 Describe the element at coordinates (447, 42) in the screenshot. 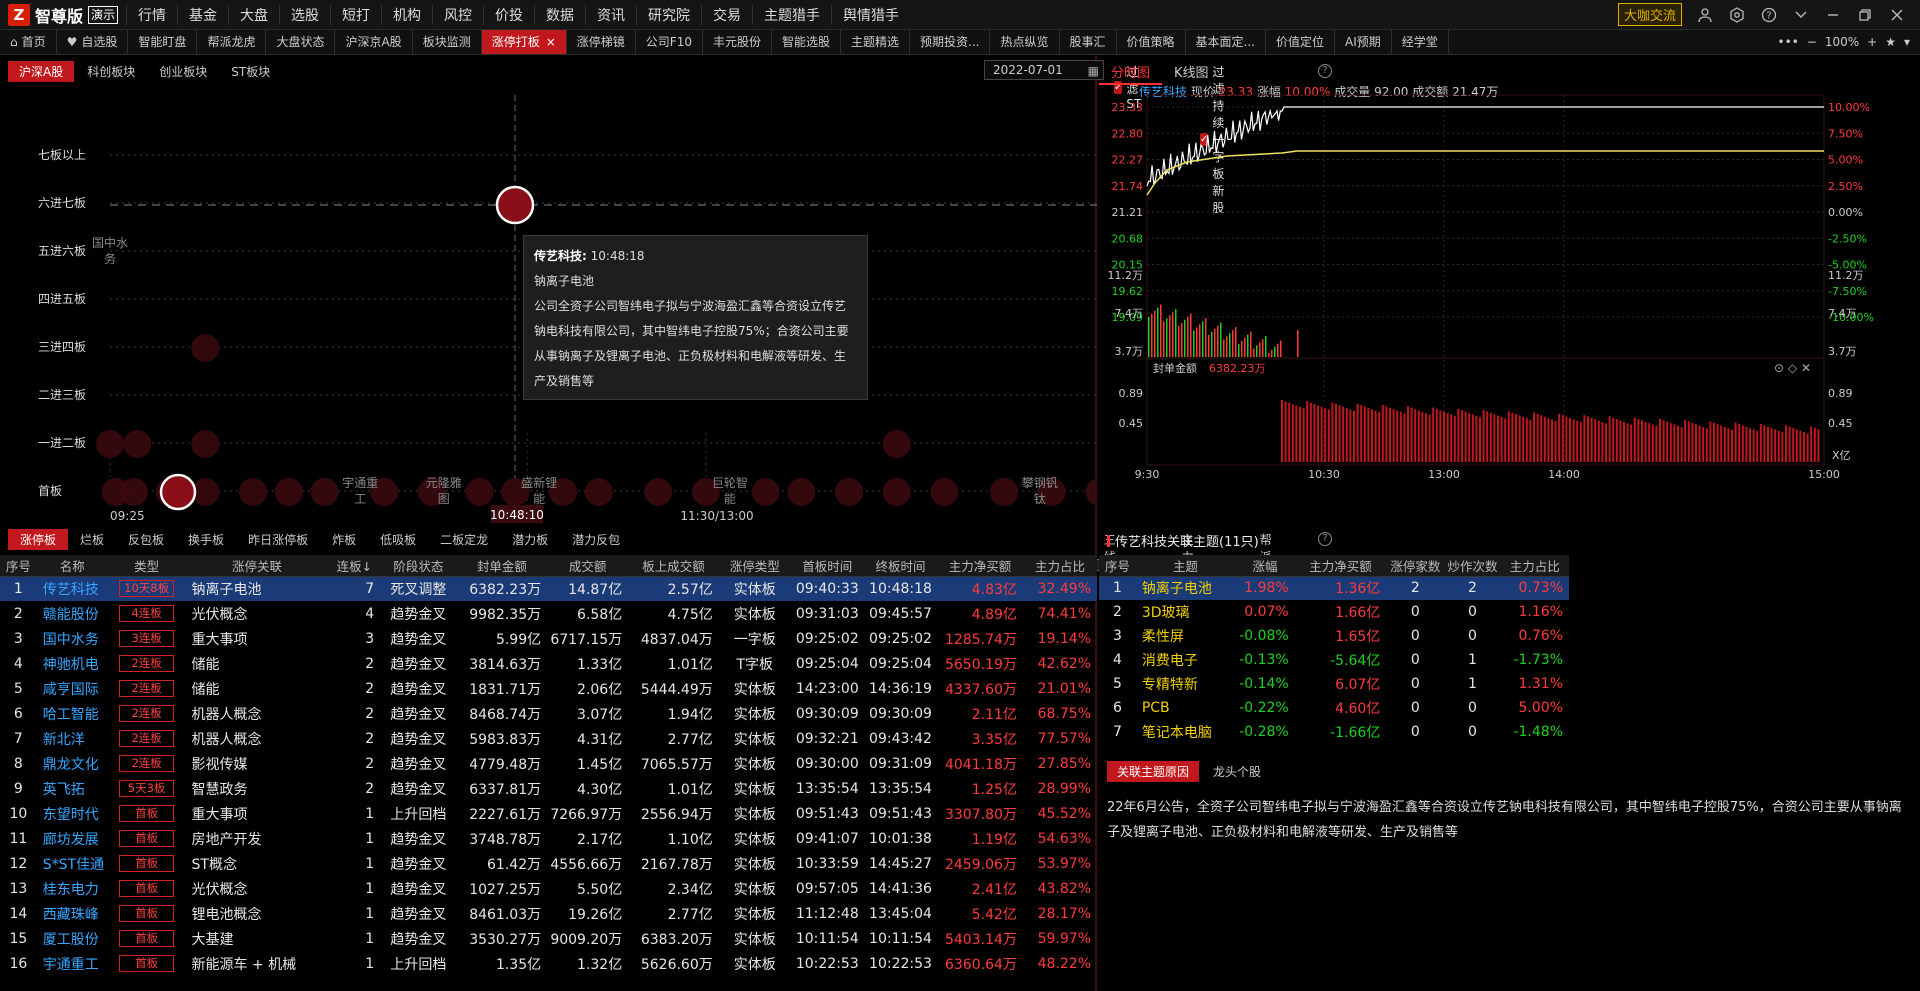

I see `tab-6: 板块监测` at that location.